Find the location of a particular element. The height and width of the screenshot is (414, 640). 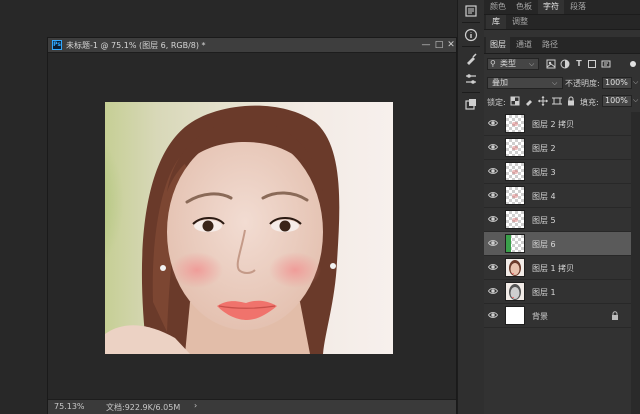

tab-paragraph: 段落 is located at coordinates (578, 7).